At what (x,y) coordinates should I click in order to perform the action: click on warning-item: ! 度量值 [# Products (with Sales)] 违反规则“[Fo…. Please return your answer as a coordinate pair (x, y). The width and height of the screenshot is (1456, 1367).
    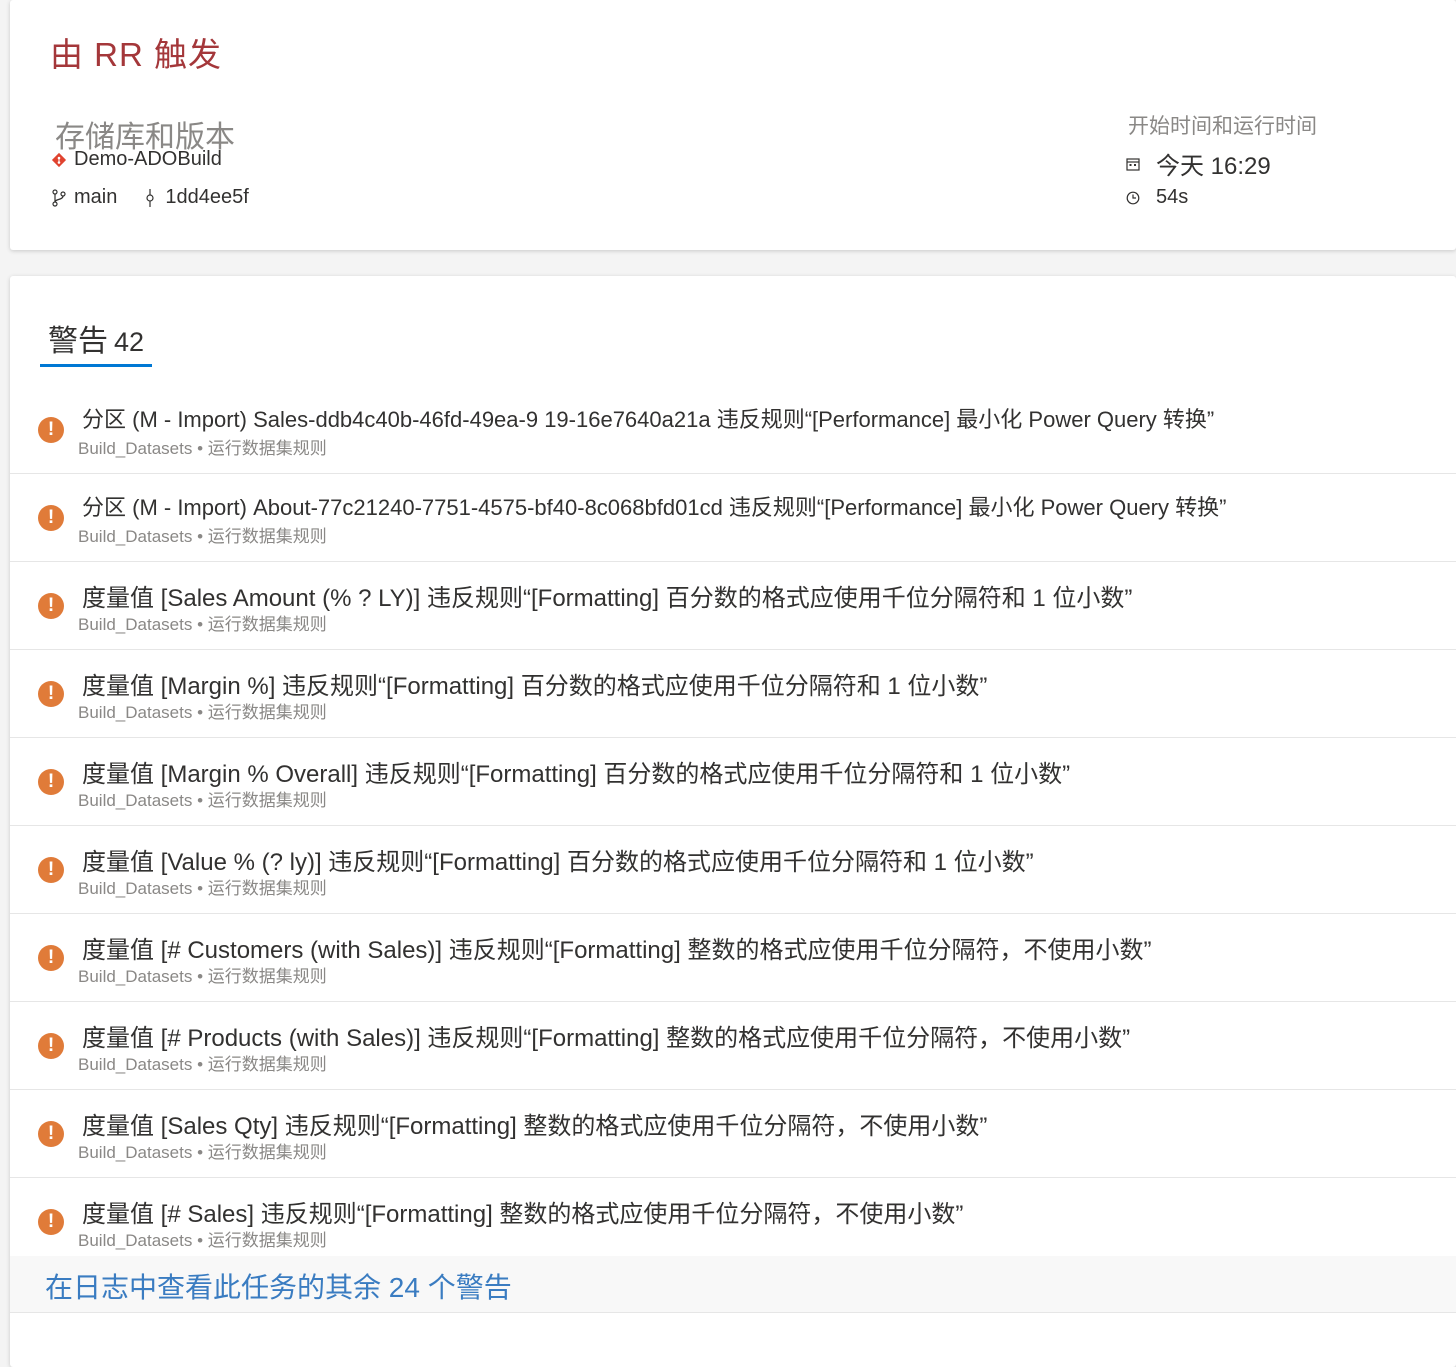
    Looking at the image, I should click on (733, 1046).